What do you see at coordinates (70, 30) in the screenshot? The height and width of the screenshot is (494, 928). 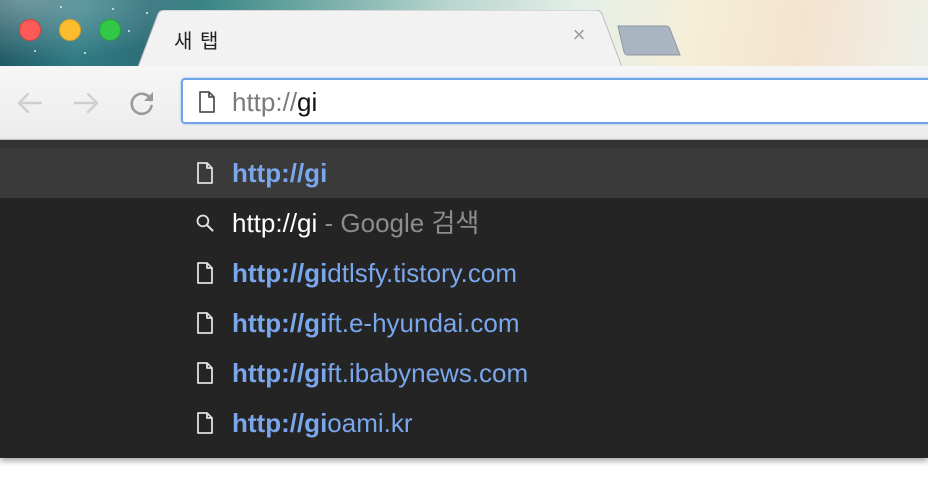 I see `window-minimize-button` at bounding box center [70, 30].